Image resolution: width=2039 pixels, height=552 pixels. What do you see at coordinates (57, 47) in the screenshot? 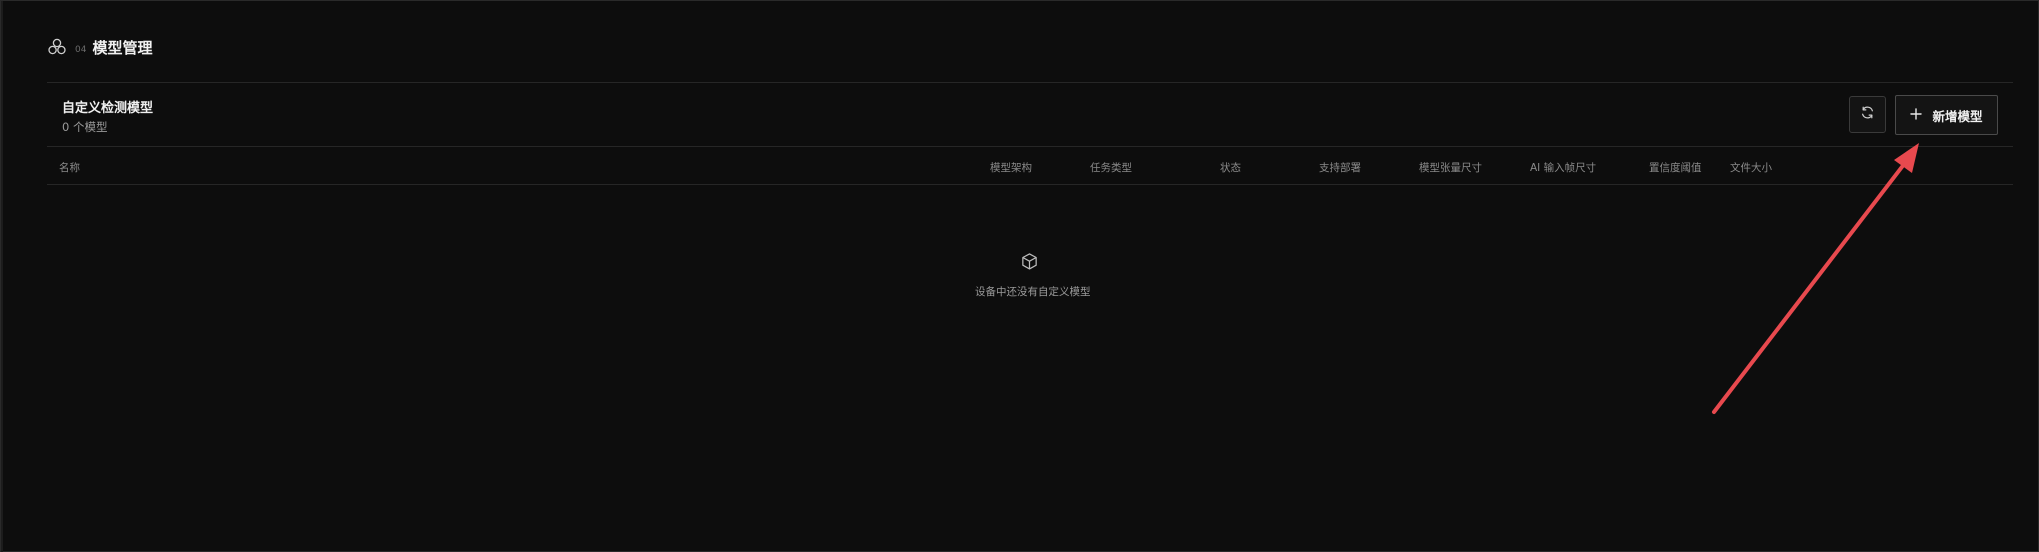
I see `models-cluster-icon` at bounding box center [57, 47].